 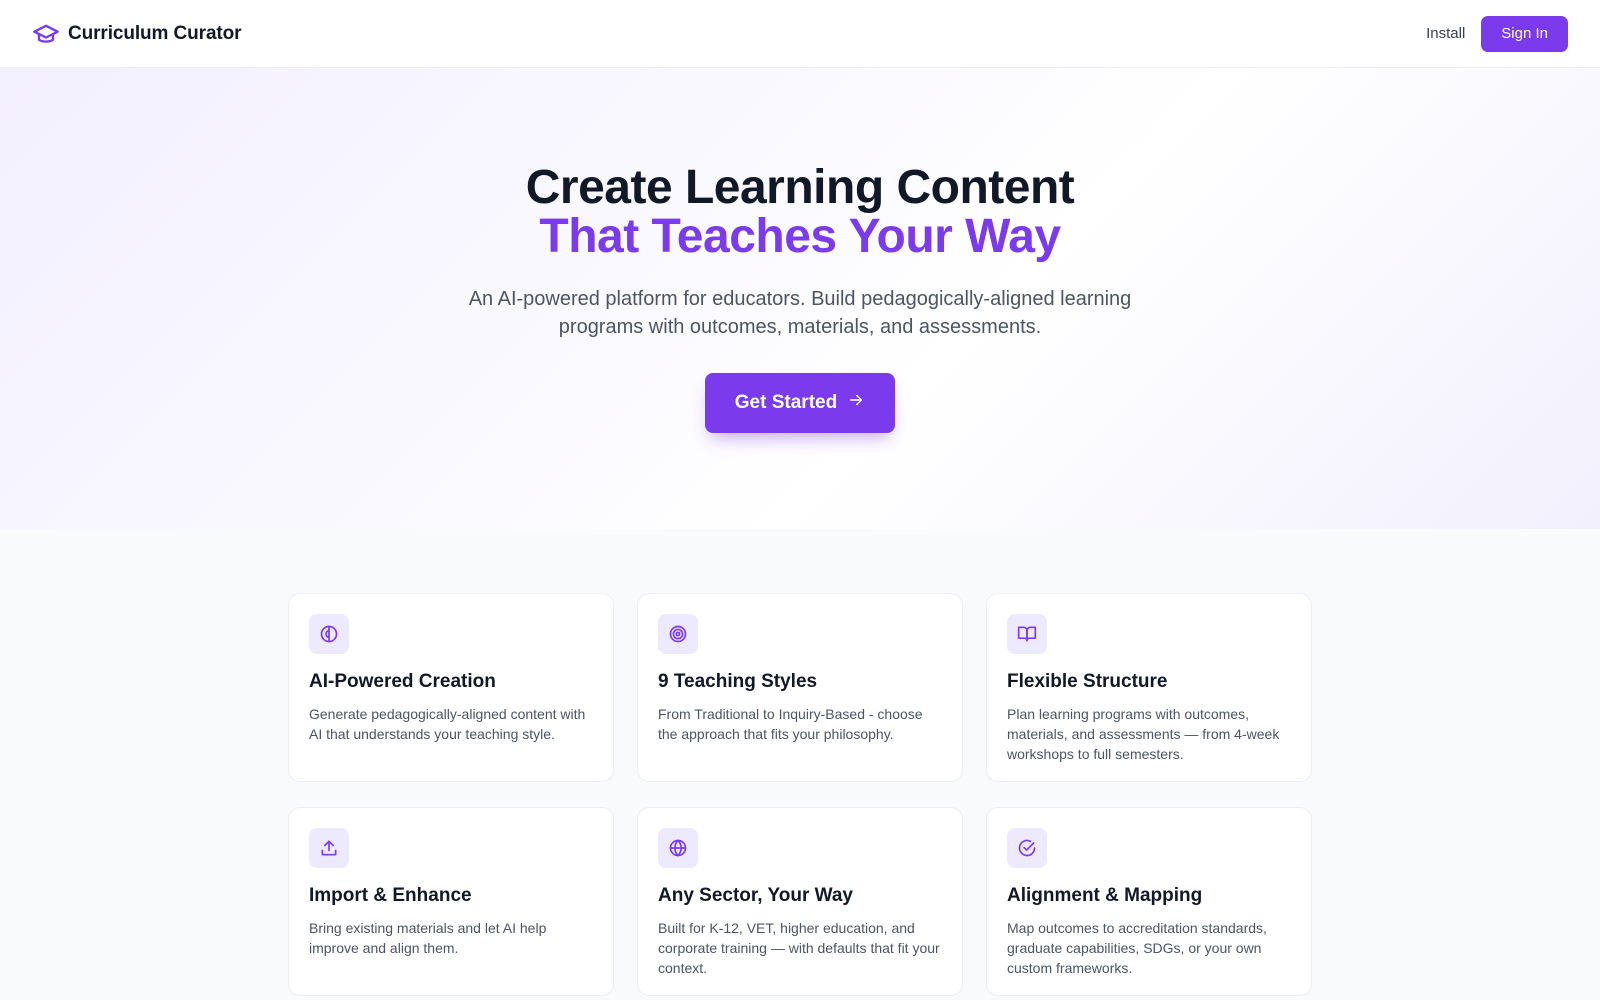 I want to click on install-link: Install, so click(x=1445, y=33).